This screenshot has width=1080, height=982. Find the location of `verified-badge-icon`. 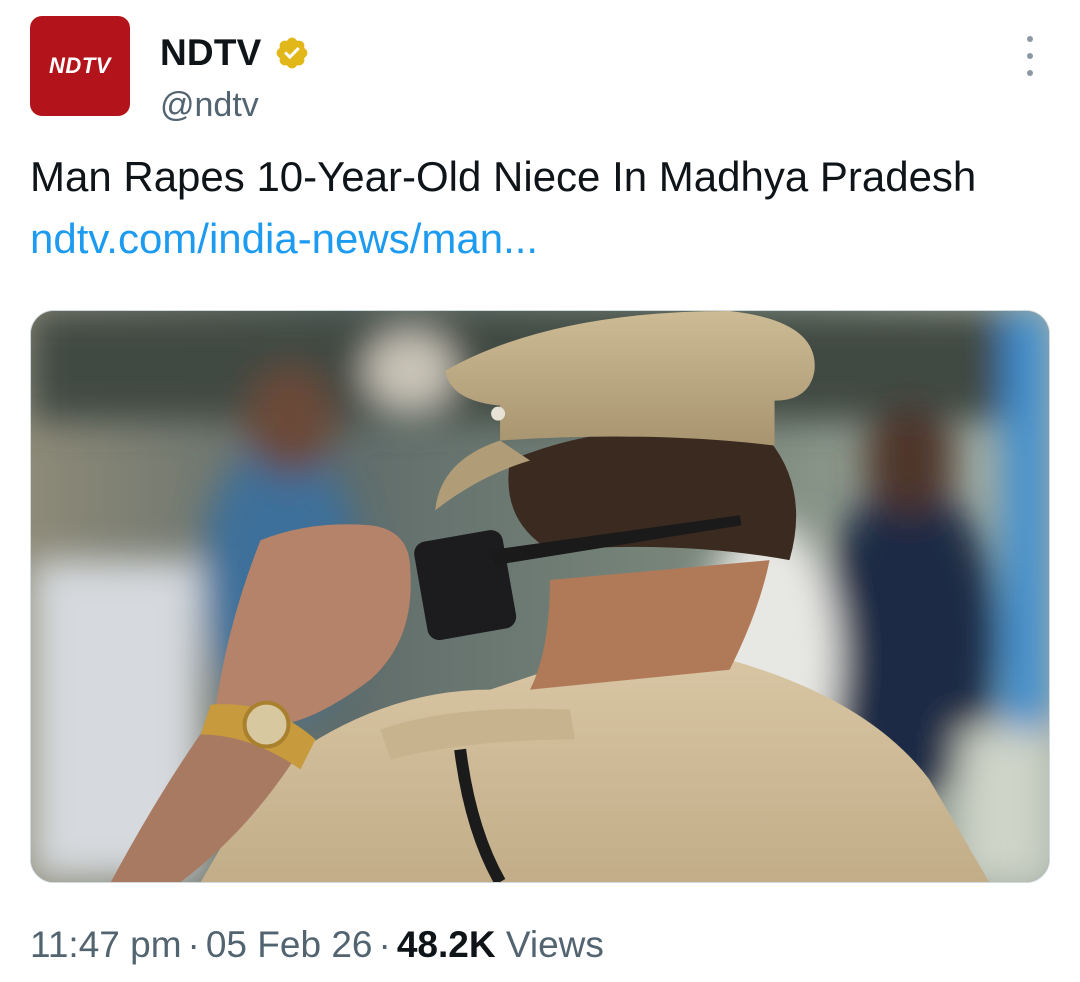

verified-badge-icon is located at coordinates (291, 52).